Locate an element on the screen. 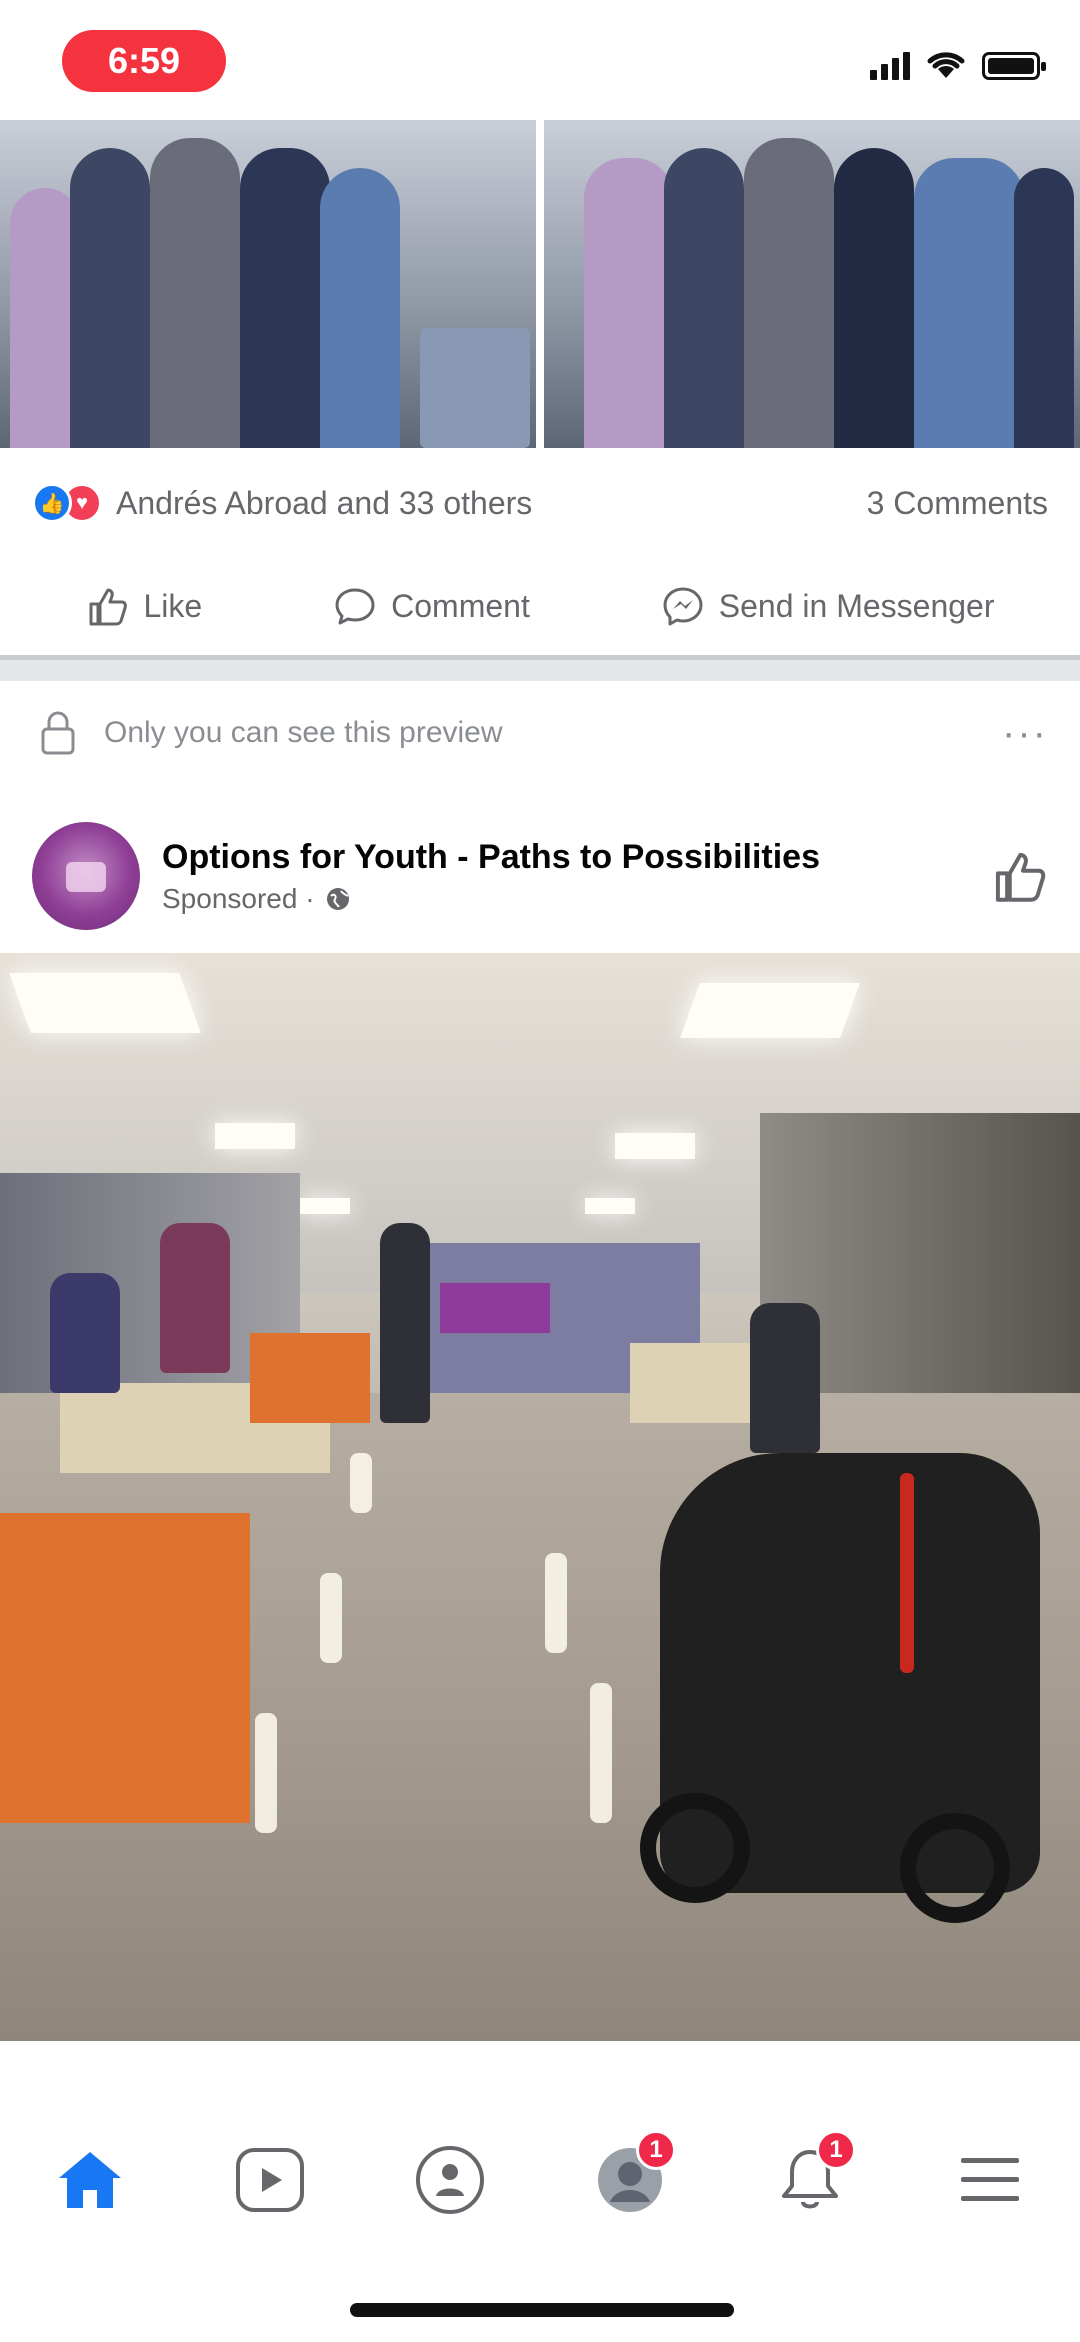 Image resolution: width=1080 pixels, height=2342 pixels. profile-badge: 1 is located at coordinates (656, 2150).